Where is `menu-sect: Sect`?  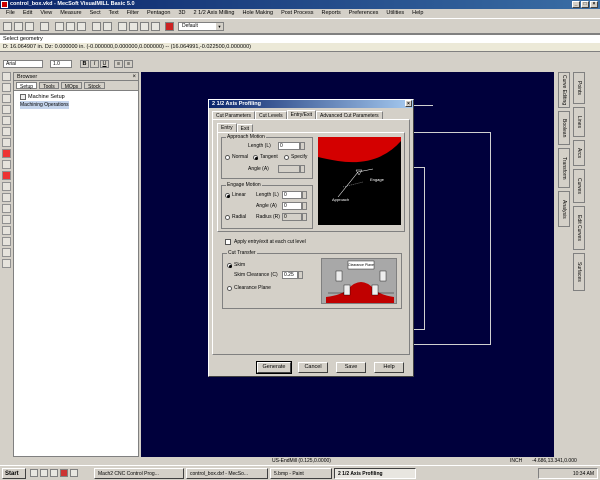
menu-sect: Sect is located at coordinates (95, 13).